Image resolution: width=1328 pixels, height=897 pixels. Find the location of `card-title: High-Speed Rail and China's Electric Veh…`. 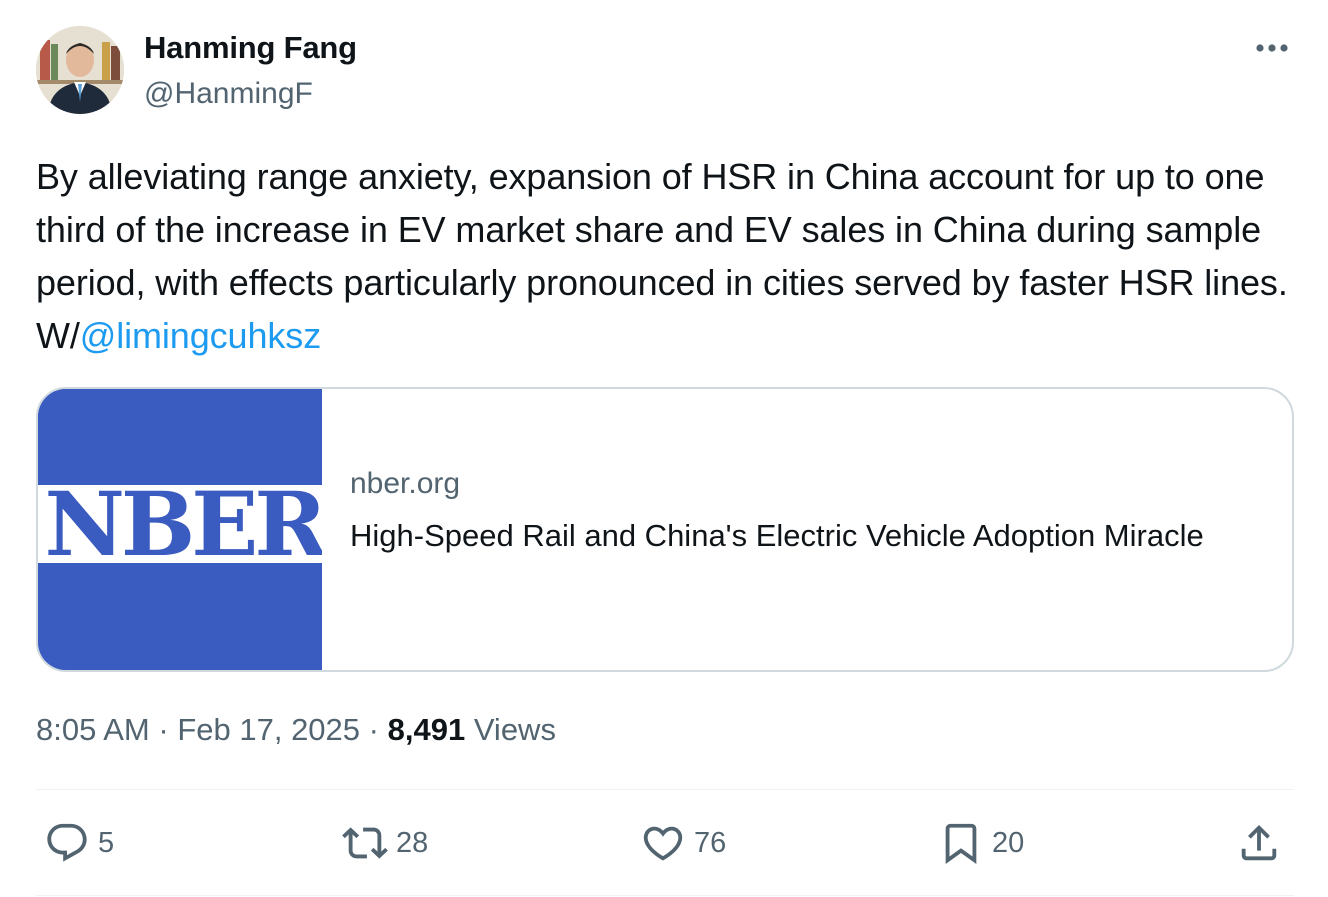

card-title: High-Speed Rail and China's Electric Veh… is located at coordinates (777, 535).